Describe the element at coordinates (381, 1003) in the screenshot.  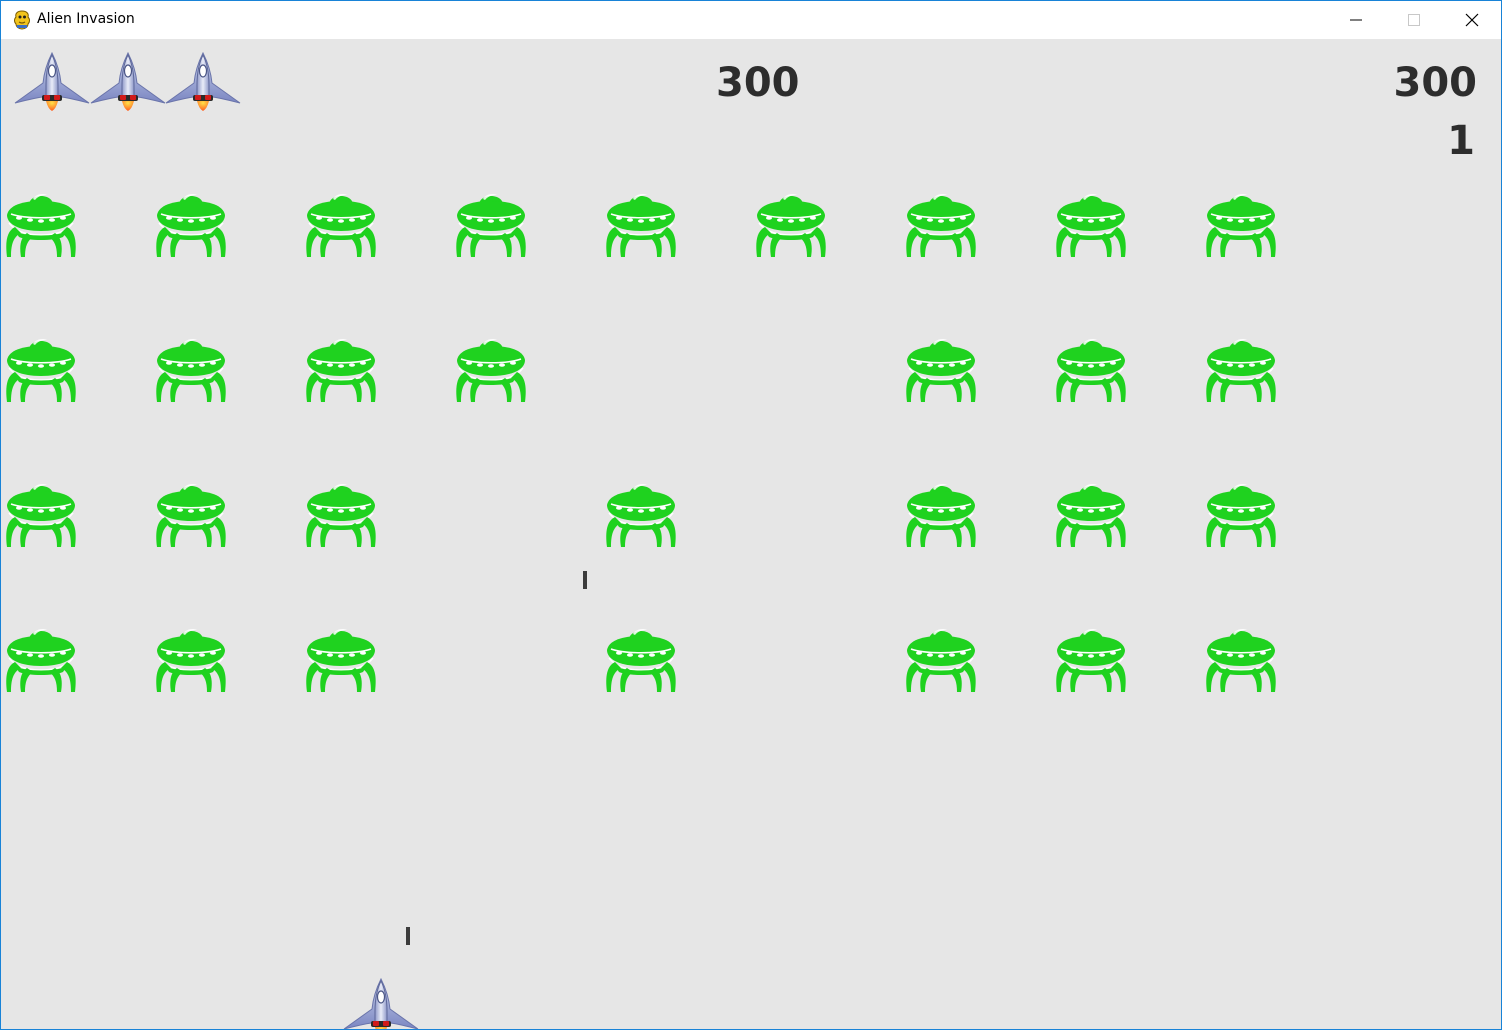
I see `player-rocket-ship-icon` at that location.